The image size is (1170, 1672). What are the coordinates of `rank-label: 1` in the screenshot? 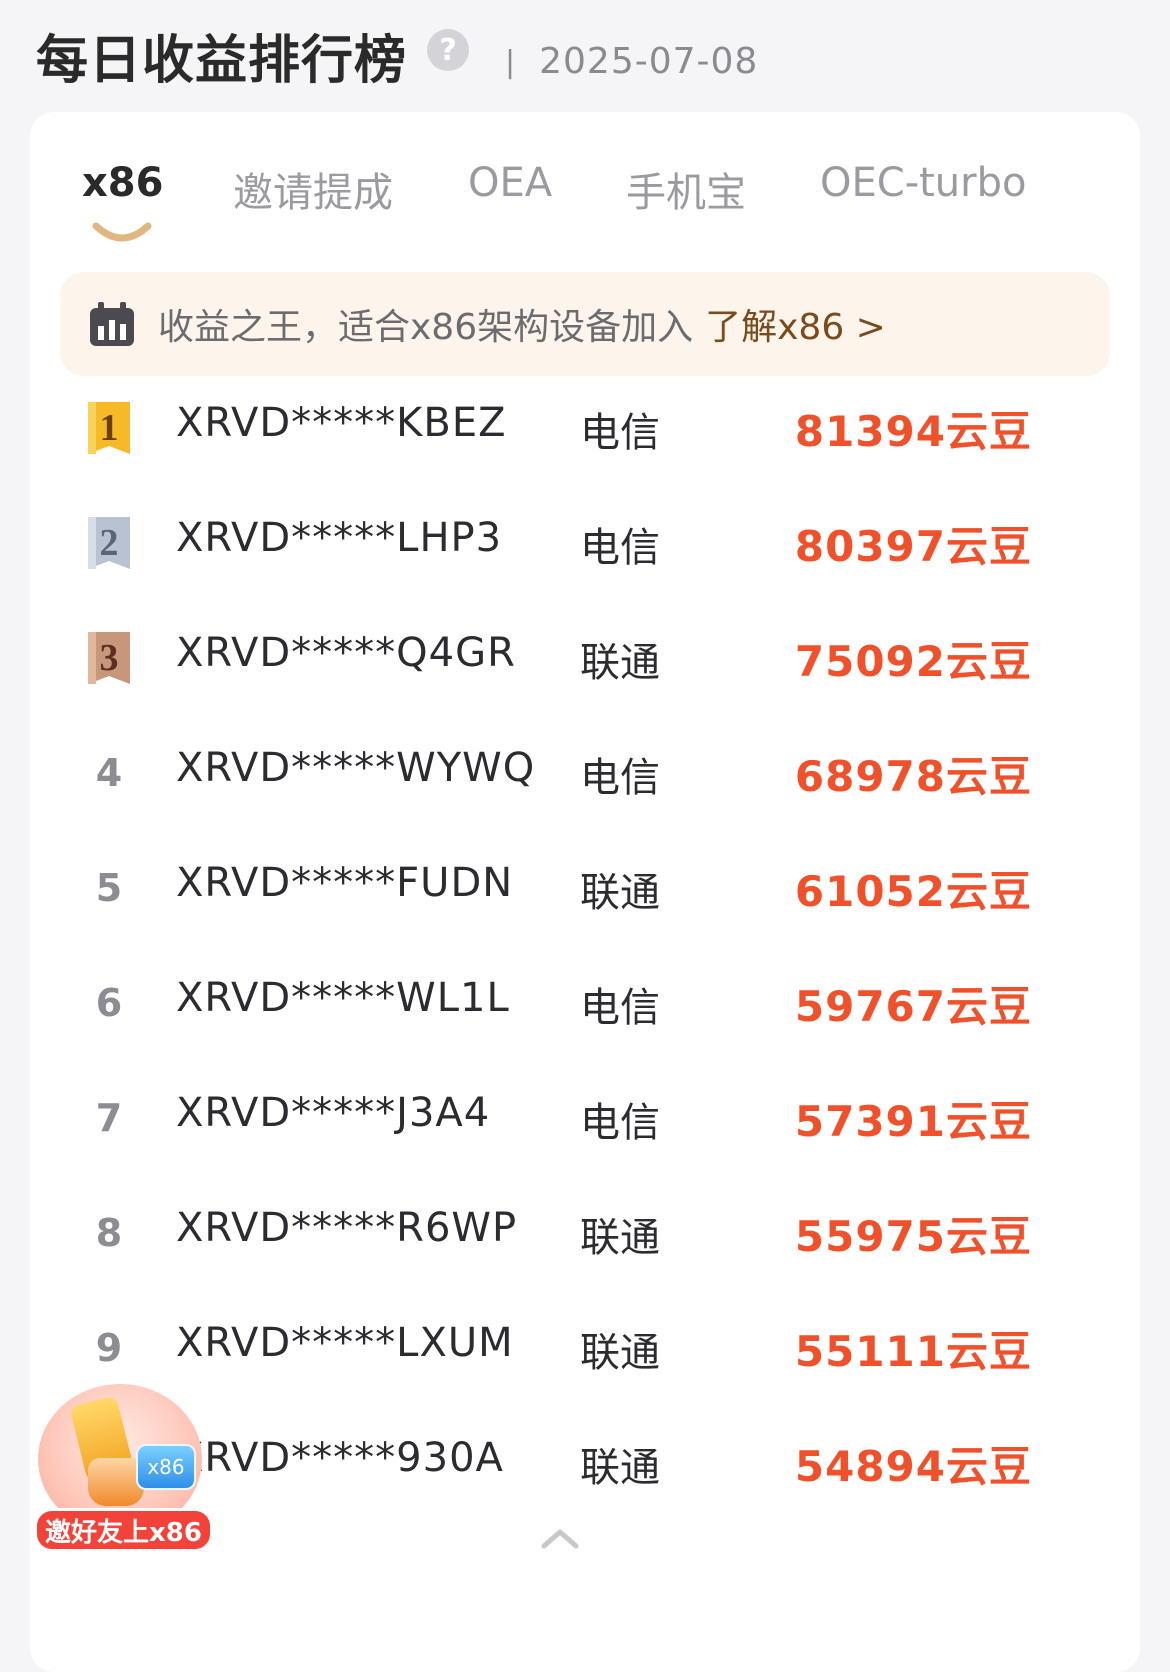 It's located at (109, 428).